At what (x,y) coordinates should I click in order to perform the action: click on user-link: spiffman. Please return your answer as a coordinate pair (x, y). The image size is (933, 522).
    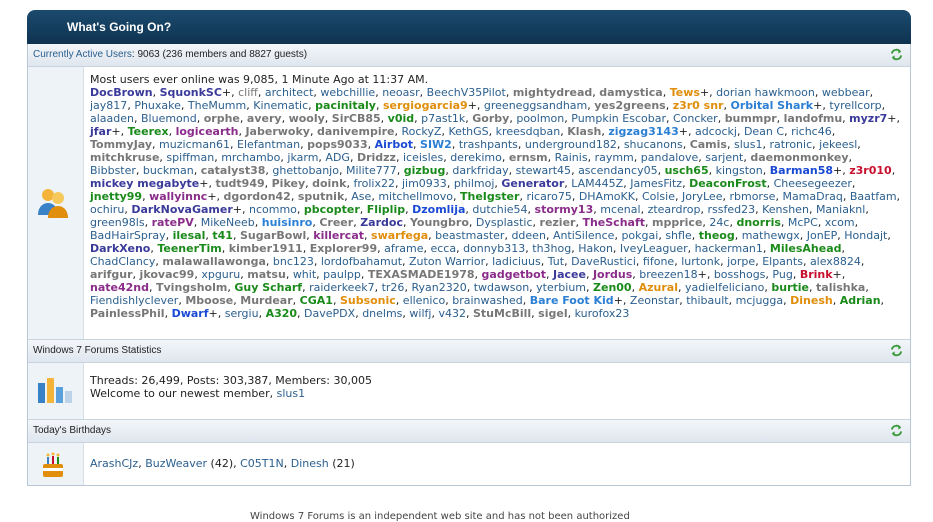
    Looking at the image, I should click on (190, 157).